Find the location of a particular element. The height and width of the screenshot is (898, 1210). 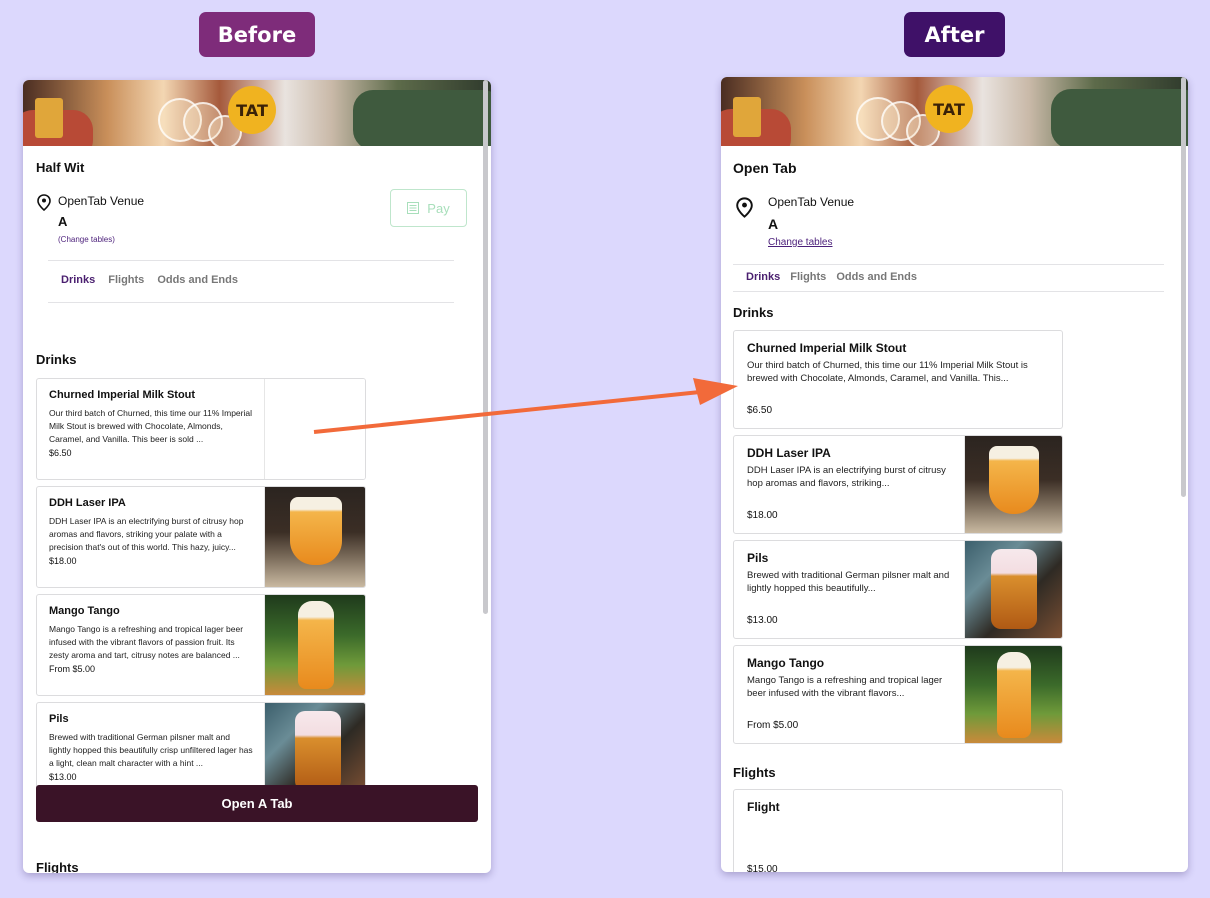

before-label: Before is located at coordinates (257, 34).